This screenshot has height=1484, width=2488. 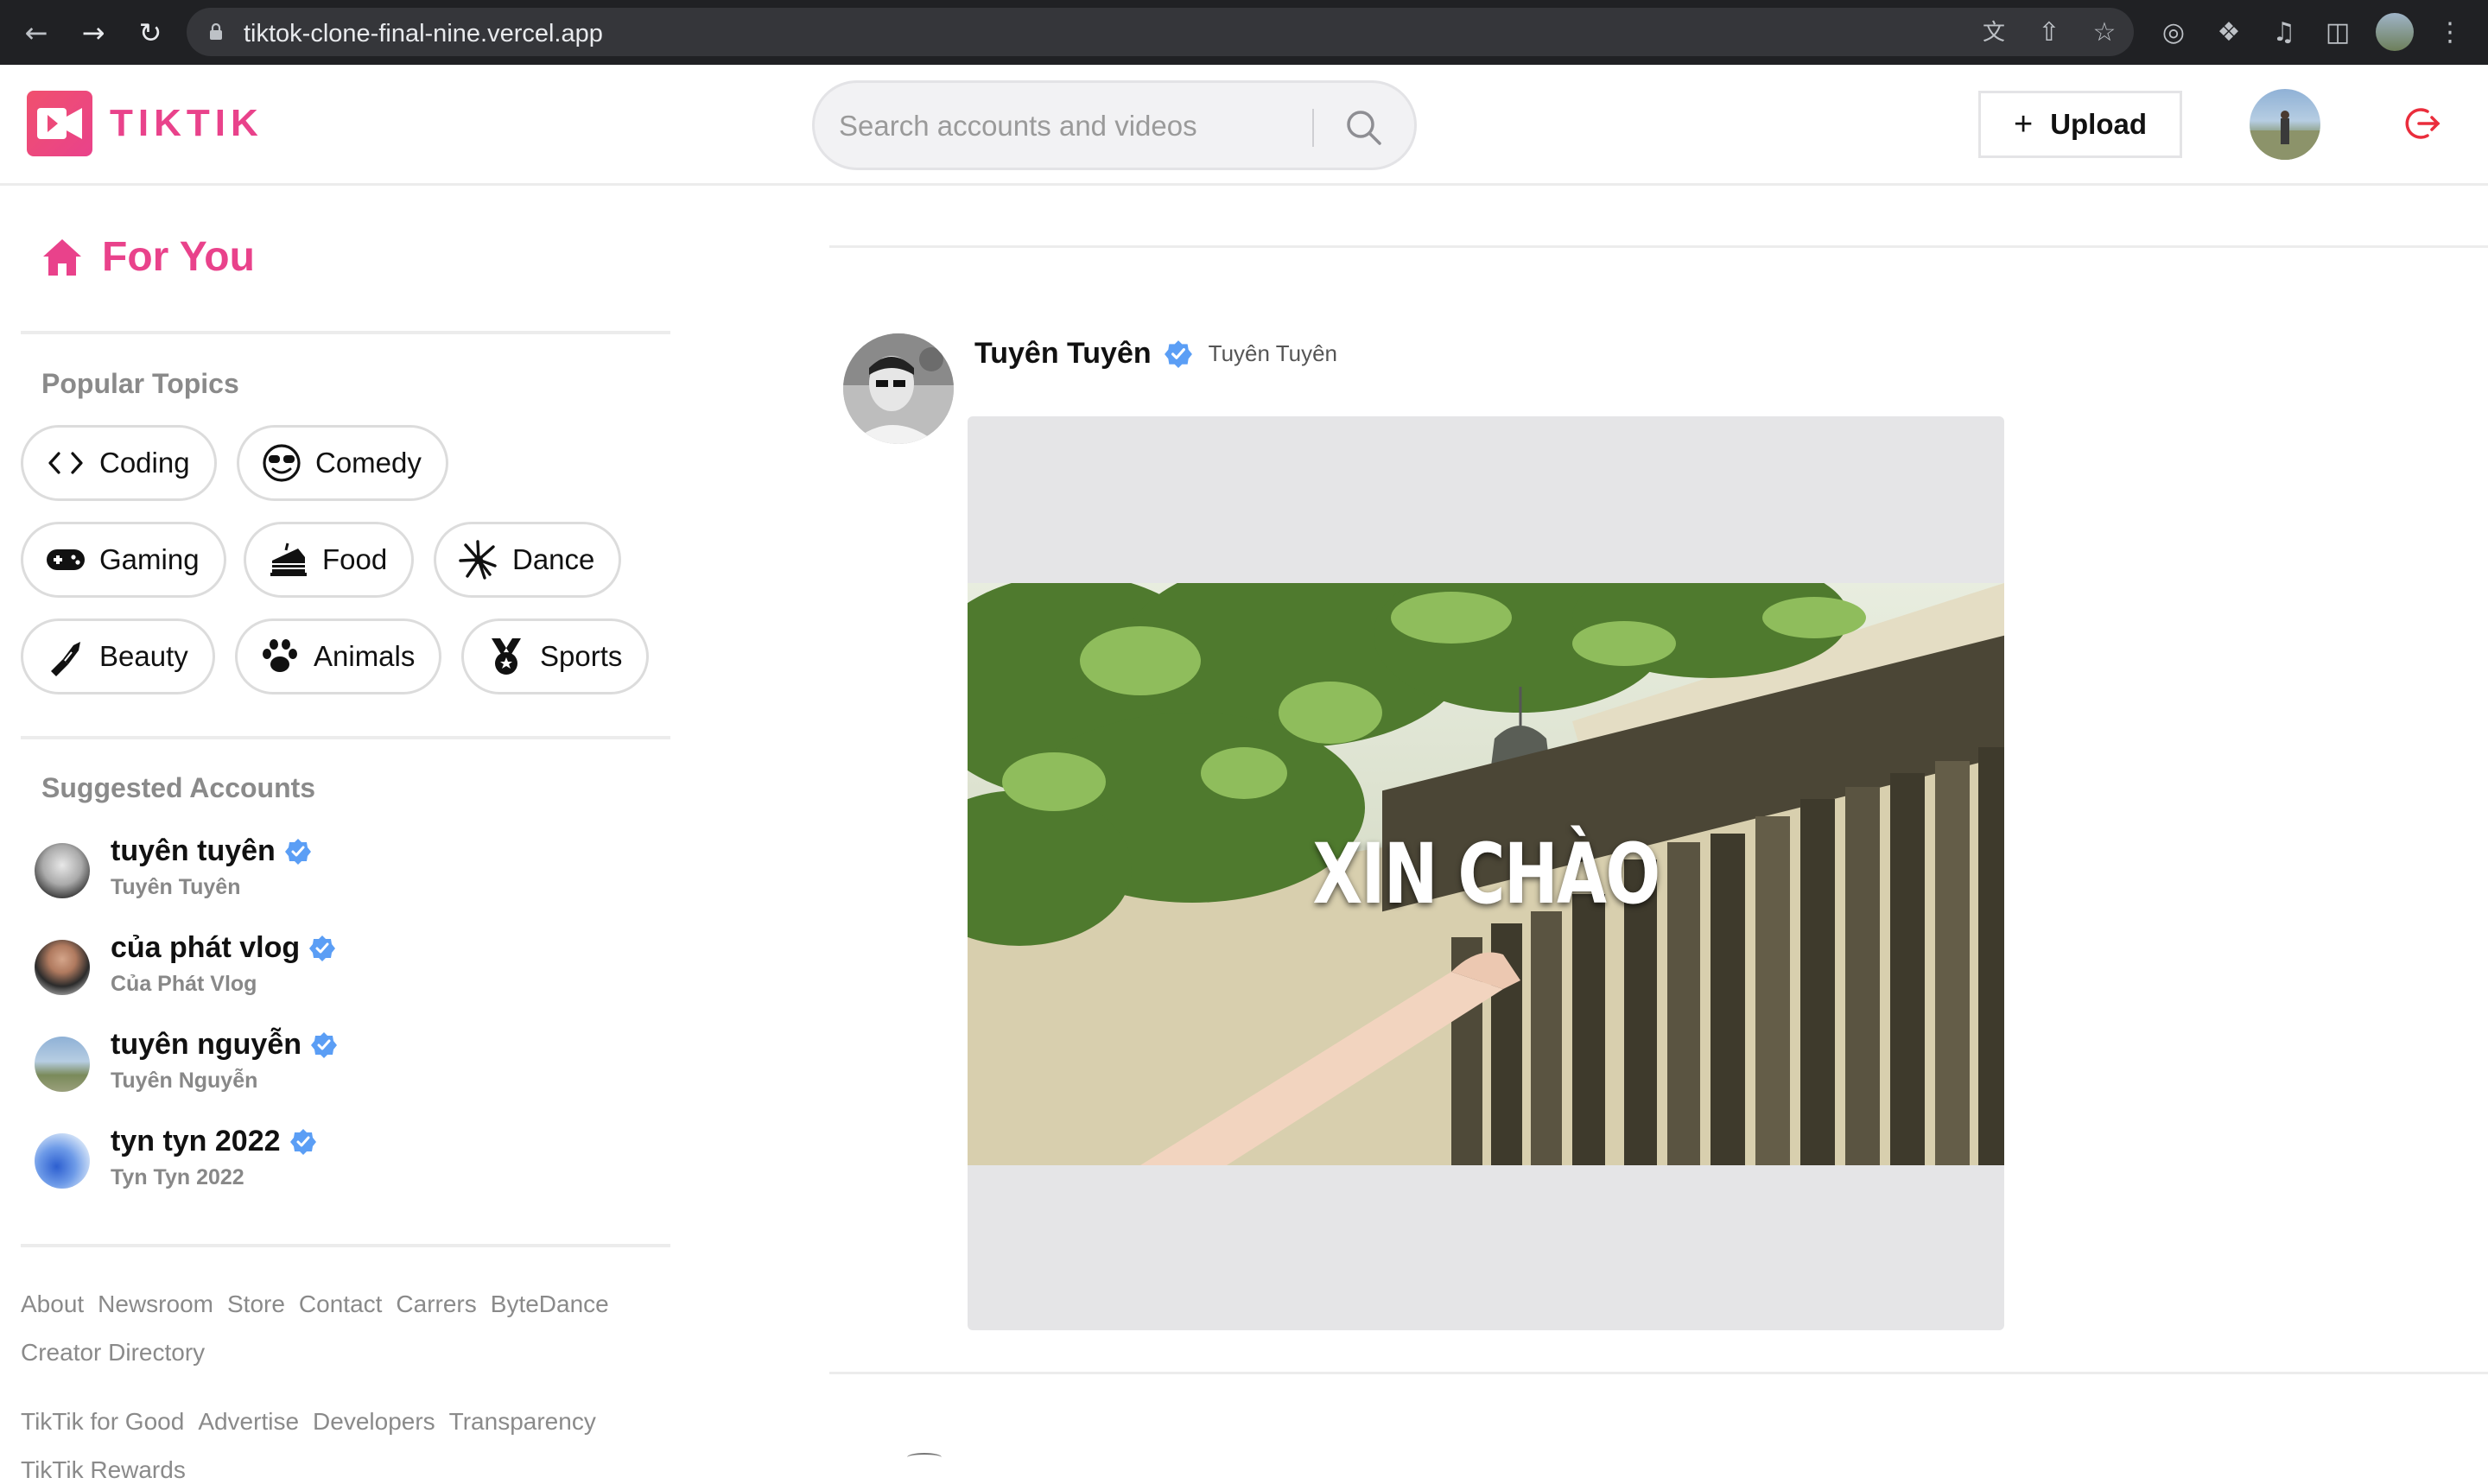 What do you see at coordinates (1364, 128) in the screenshot?
I see `search-icon` at bounding box center [1364, 128].